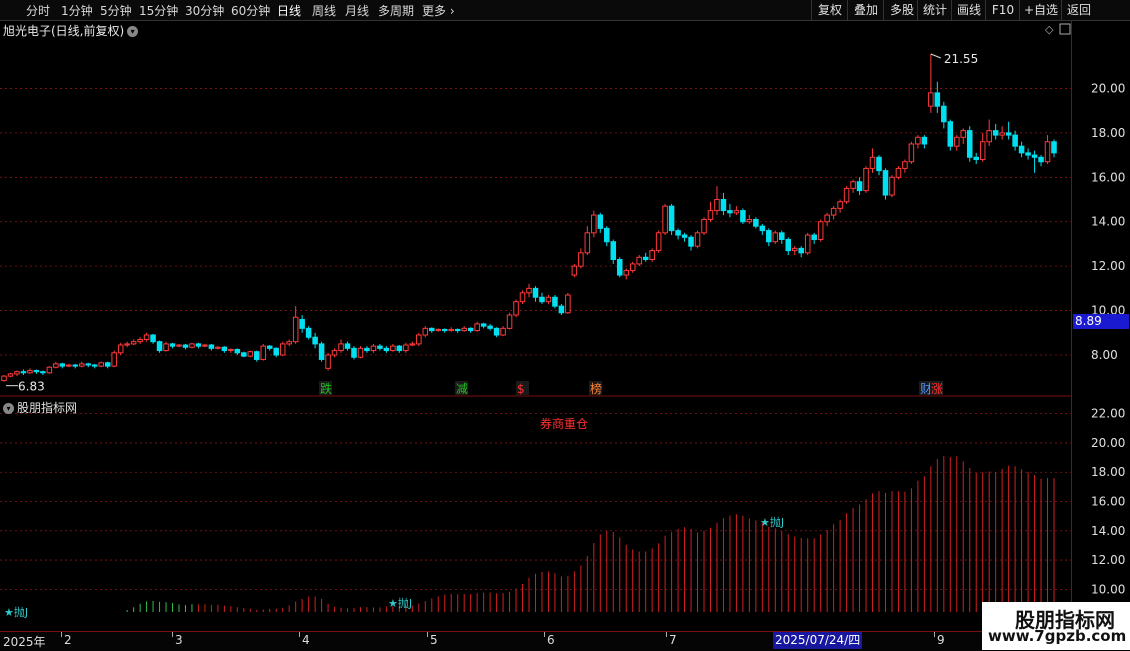  Describe the element at coordinates (77, 10) in the screenshot. I see `period-tab-1: 1分钟` at that location.